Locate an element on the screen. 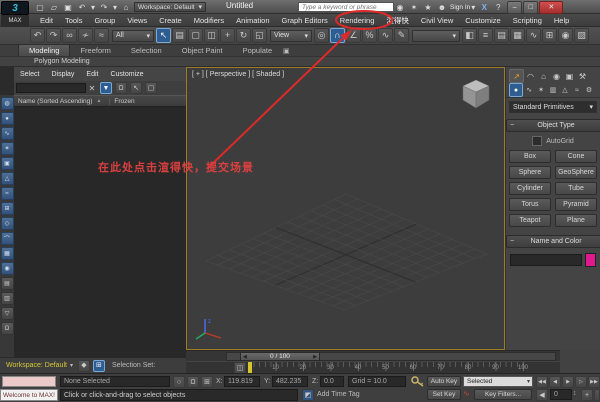  current-frame-field: 0 is located at coordinates (561, 394).